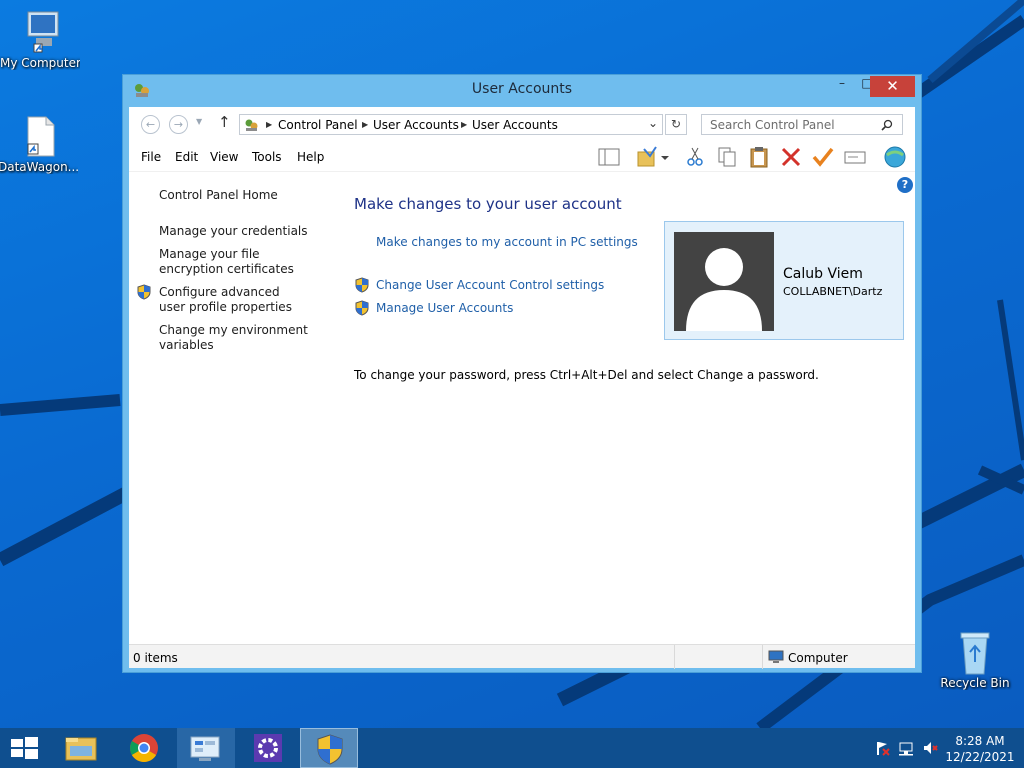  What do you see at coordinates (724, 289) in the screenshot?
I see `user-silhouette-icon` at bounding box center [724, 289].